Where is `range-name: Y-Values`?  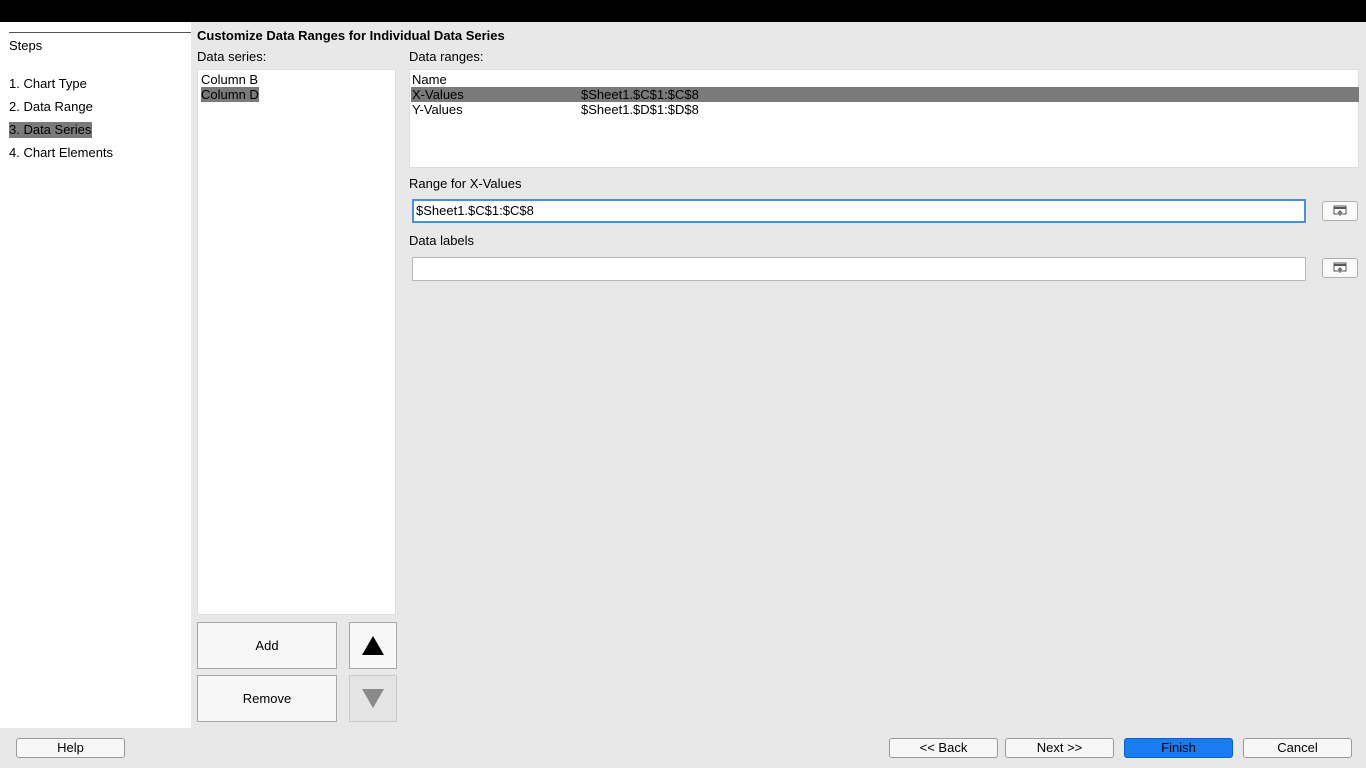
range-name: Y-Values is located at coordinates (437, 109).